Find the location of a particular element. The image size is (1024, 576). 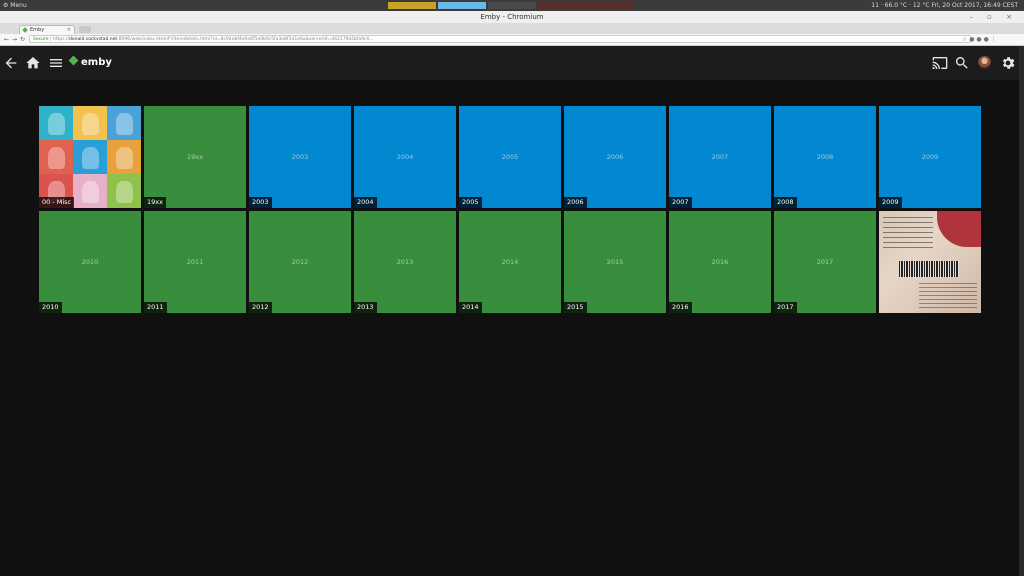

card-caption: 2017 is located at coordinates (785, 307).